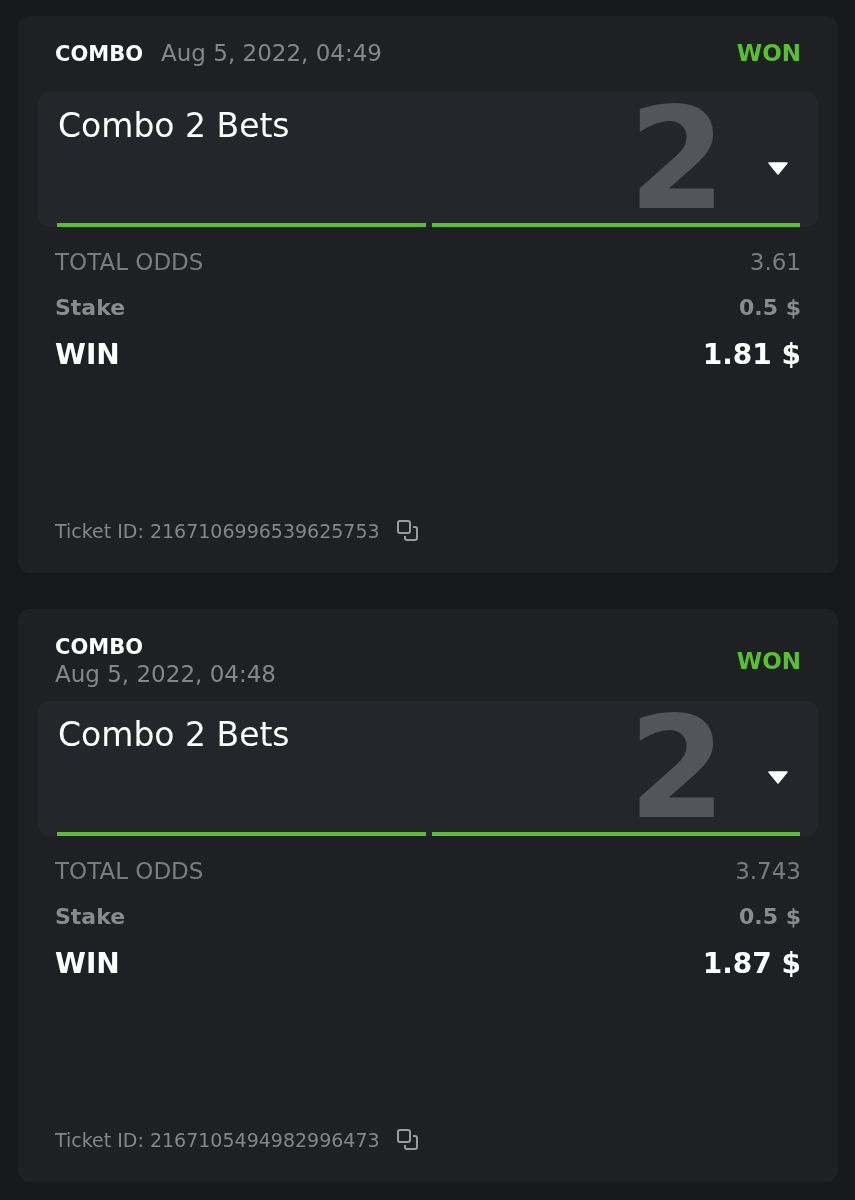 The width and height of the screenshot is (855, 1200). Describe the element at coordinates (217, 531) in the screenshot. I see `ticket-id: Ticket ID: 2167106996539625753` at that location.